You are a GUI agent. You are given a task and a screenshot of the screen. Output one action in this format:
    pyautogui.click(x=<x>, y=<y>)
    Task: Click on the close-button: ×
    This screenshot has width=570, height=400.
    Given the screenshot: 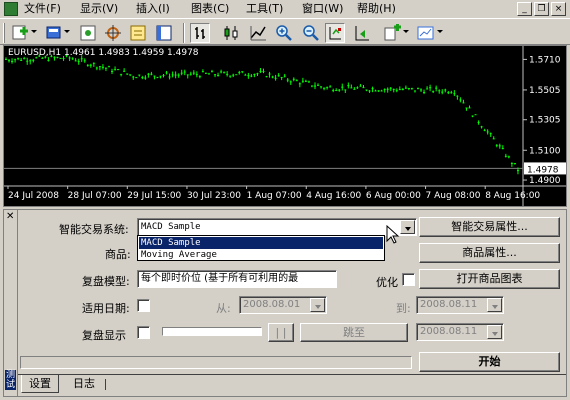 What is the action you would take?
    pyautogui.click(x=558, y=9)
    